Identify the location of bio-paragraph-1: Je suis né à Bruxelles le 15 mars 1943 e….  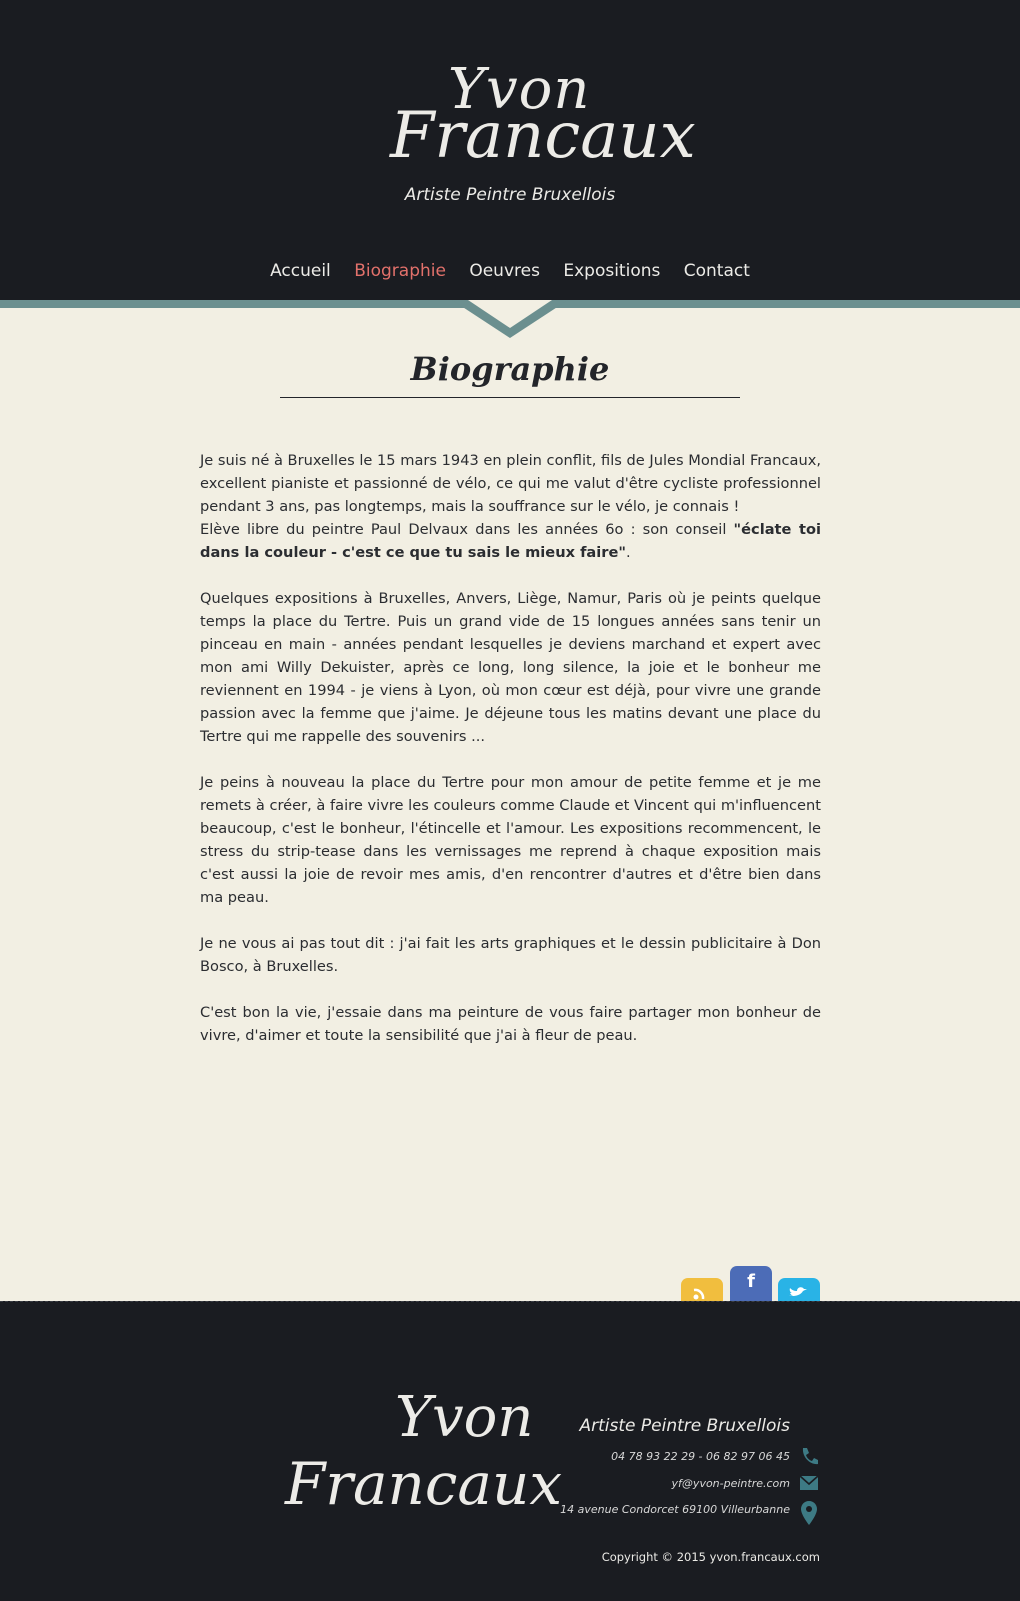
(510, 506).